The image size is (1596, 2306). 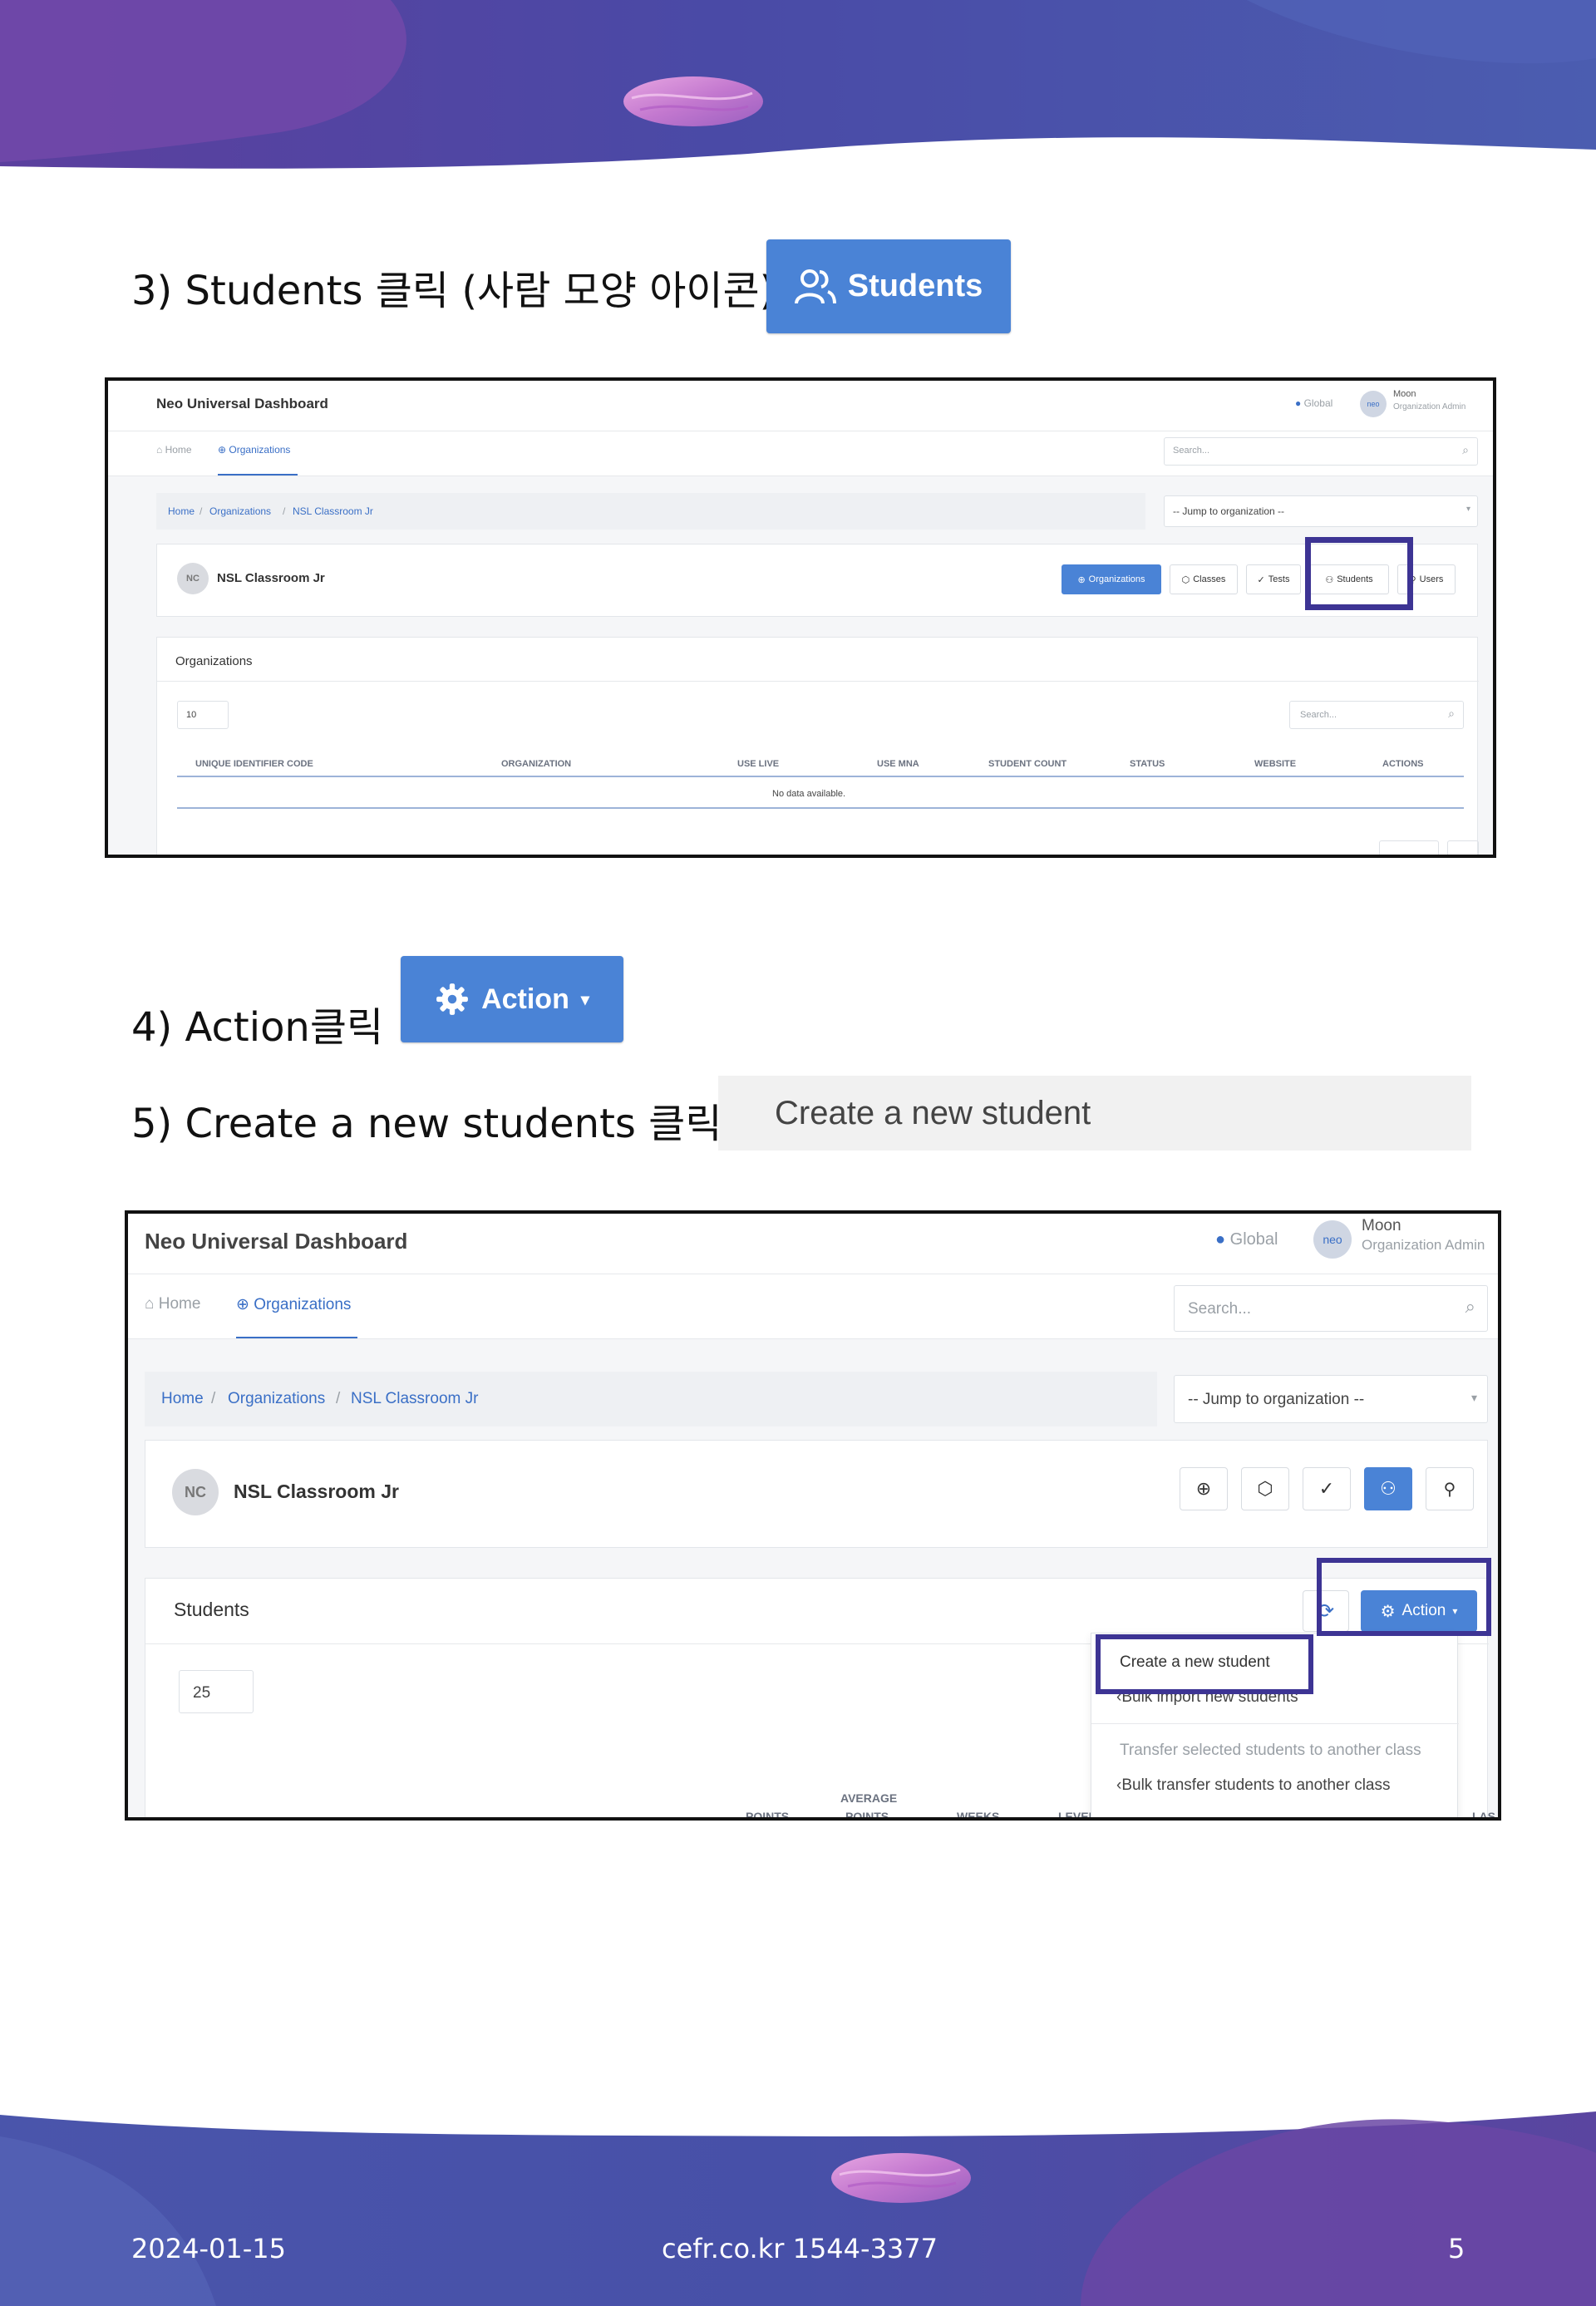 I want to click on table-search-input: Search... ⌕, so click(x=1376, y=715).